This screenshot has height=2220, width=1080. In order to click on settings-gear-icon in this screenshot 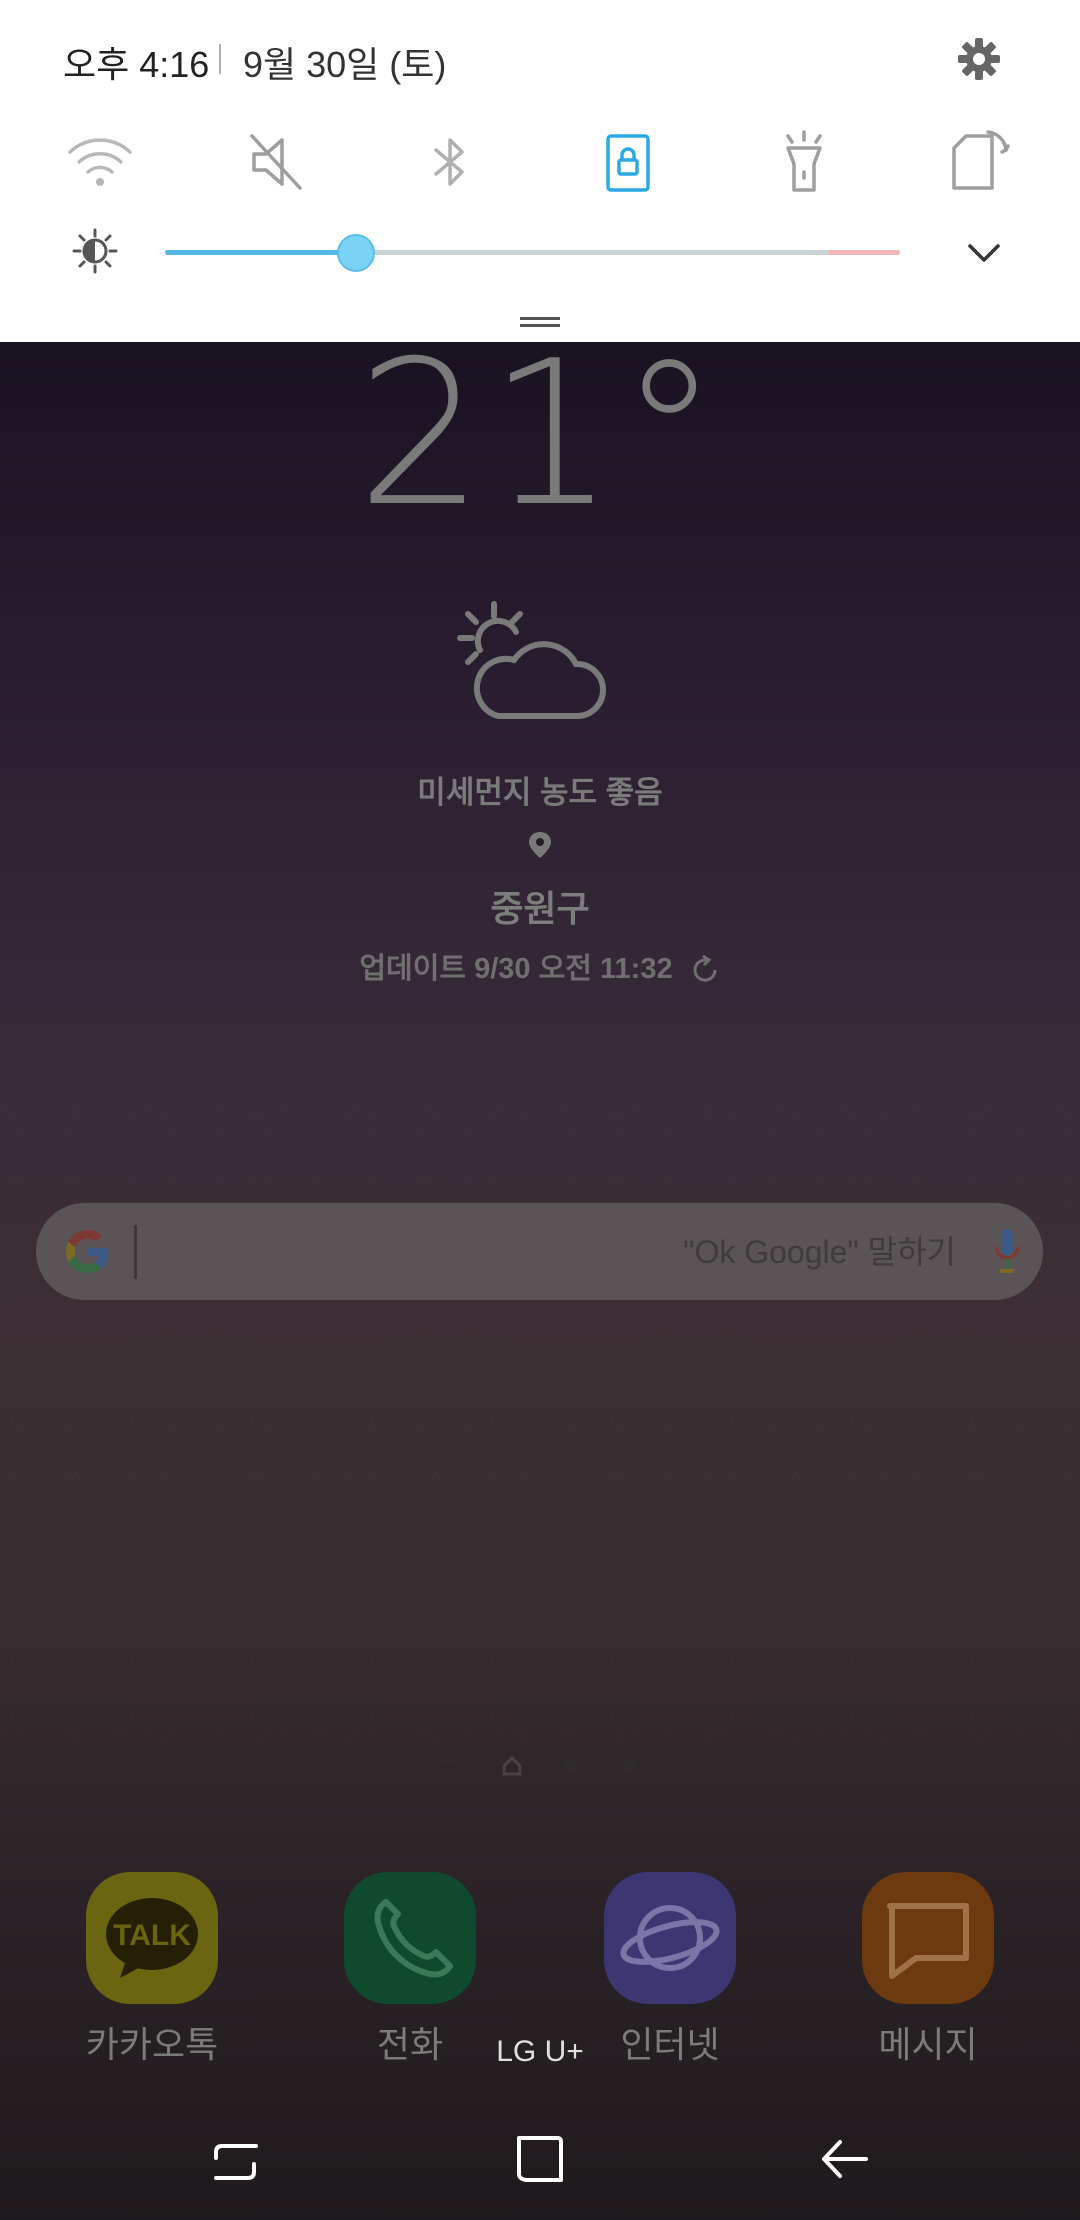, I will do `click(979, 59)`.